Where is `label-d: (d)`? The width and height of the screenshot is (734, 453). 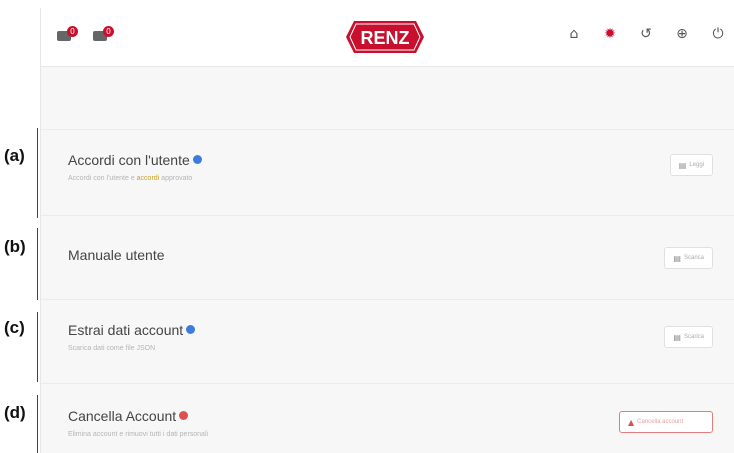
label-d: (d) is located at coordinates (15, 412).